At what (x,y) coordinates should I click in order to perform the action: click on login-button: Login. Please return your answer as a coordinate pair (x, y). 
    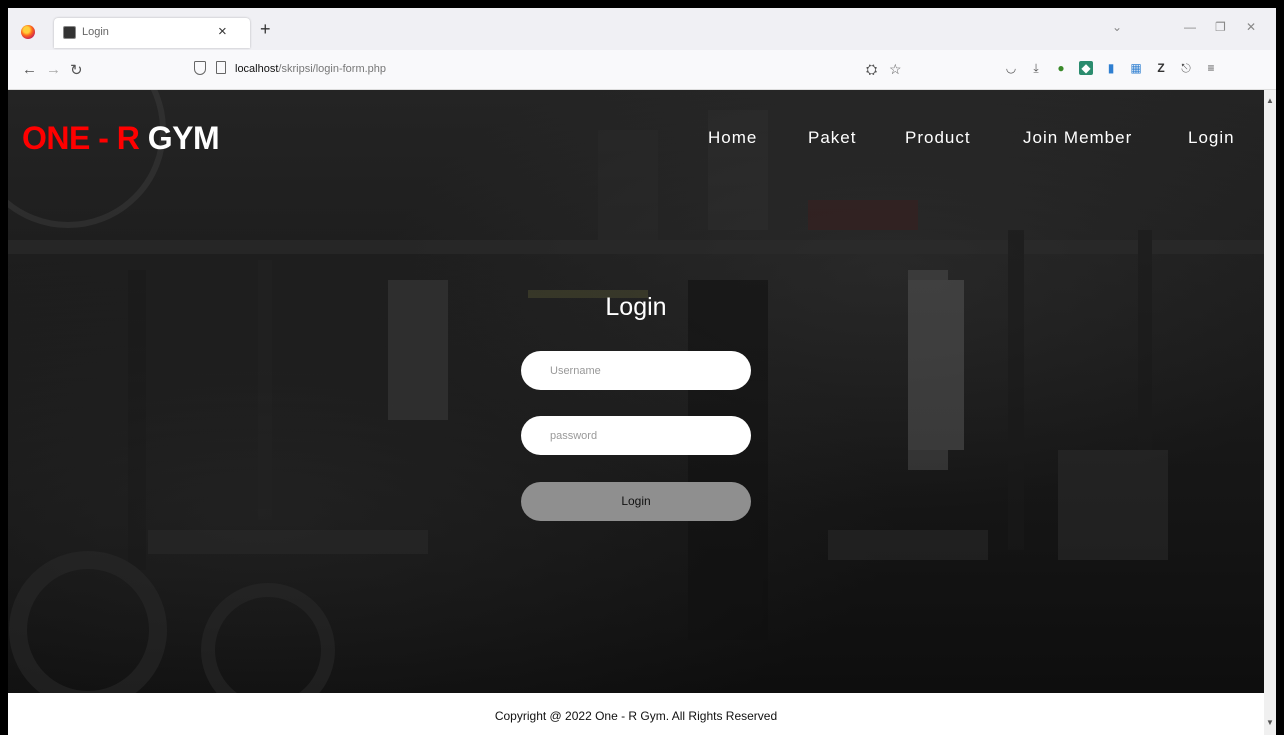
    Looking at the image, I should click on (636, 501).